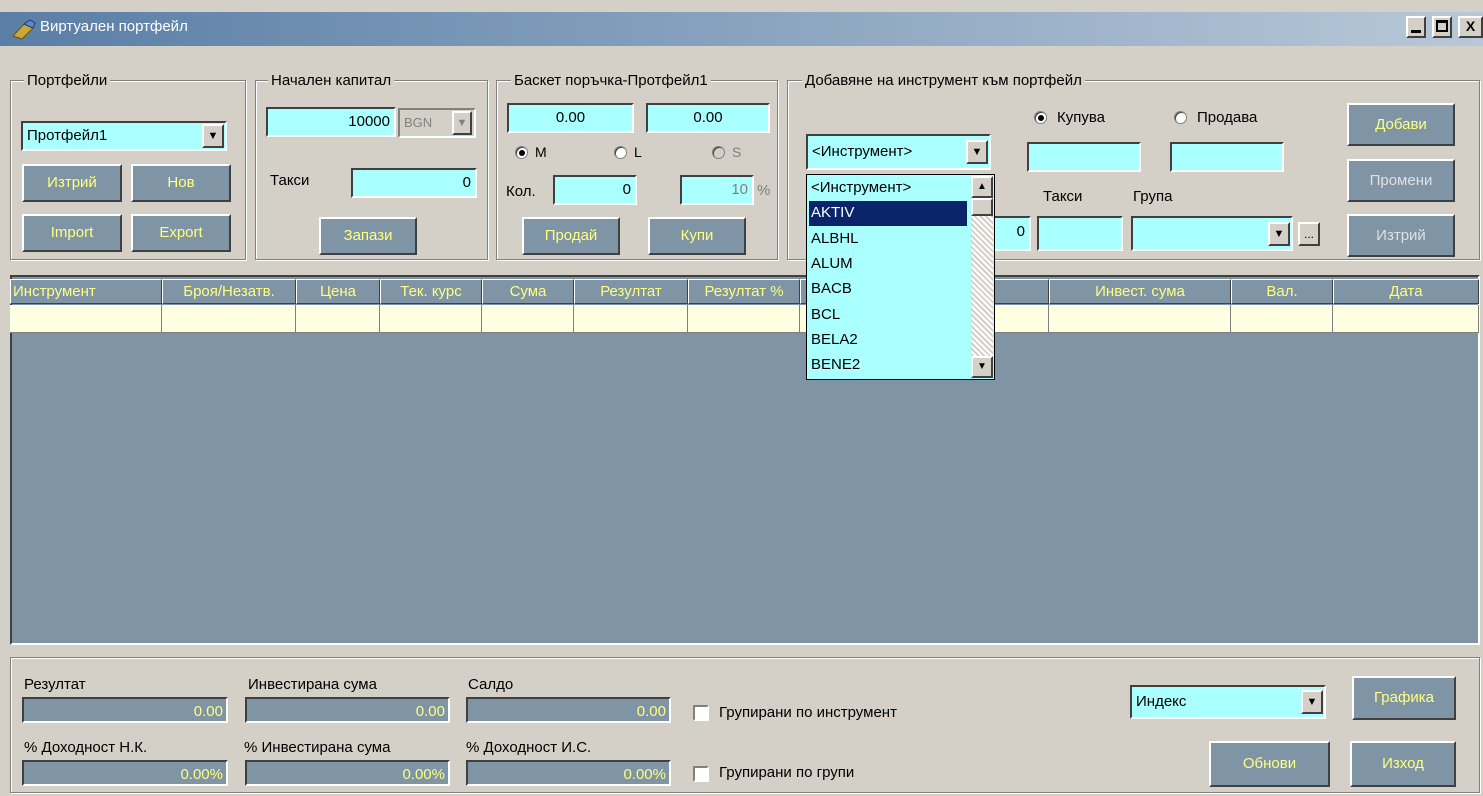  What do you see at coordinates (418, 122) in the screenshot?
I see `currency-value: BGN` at bounding box center [418, 122].